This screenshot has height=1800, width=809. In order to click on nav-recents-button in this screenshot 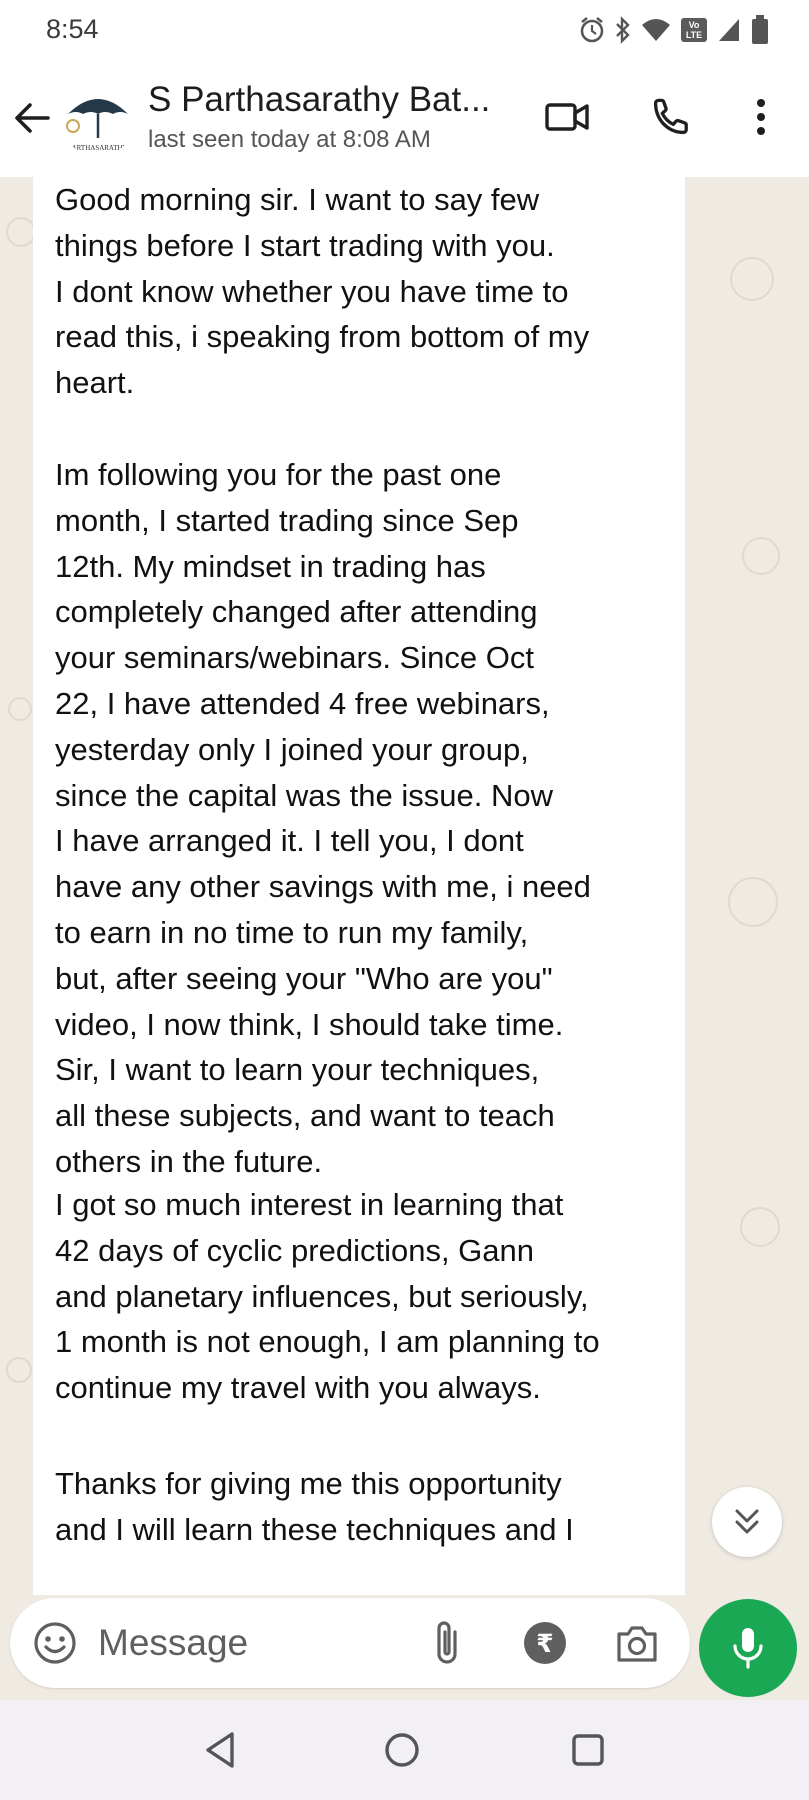, I will do `click(588, 1750)`.